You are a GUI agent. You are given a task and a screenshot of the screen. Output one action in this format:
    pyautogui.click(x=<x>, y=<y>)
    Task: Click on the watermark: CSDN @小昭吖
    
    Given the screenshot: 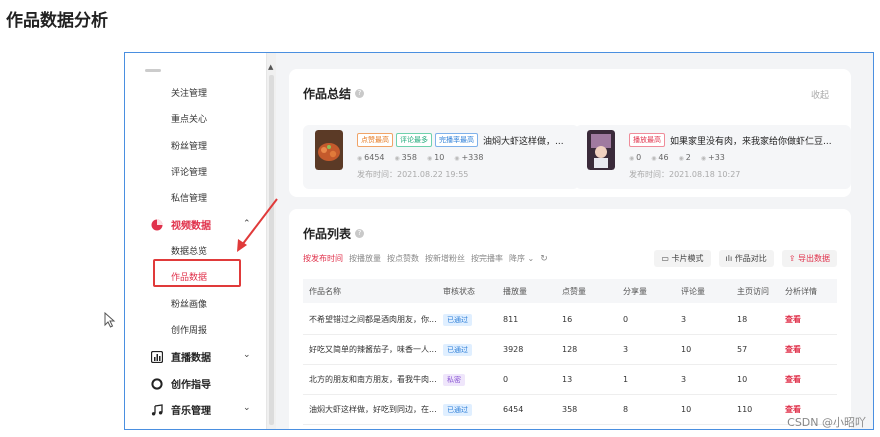 What is the action you would take?
    pyautogui.click(x=826, y=422)
    